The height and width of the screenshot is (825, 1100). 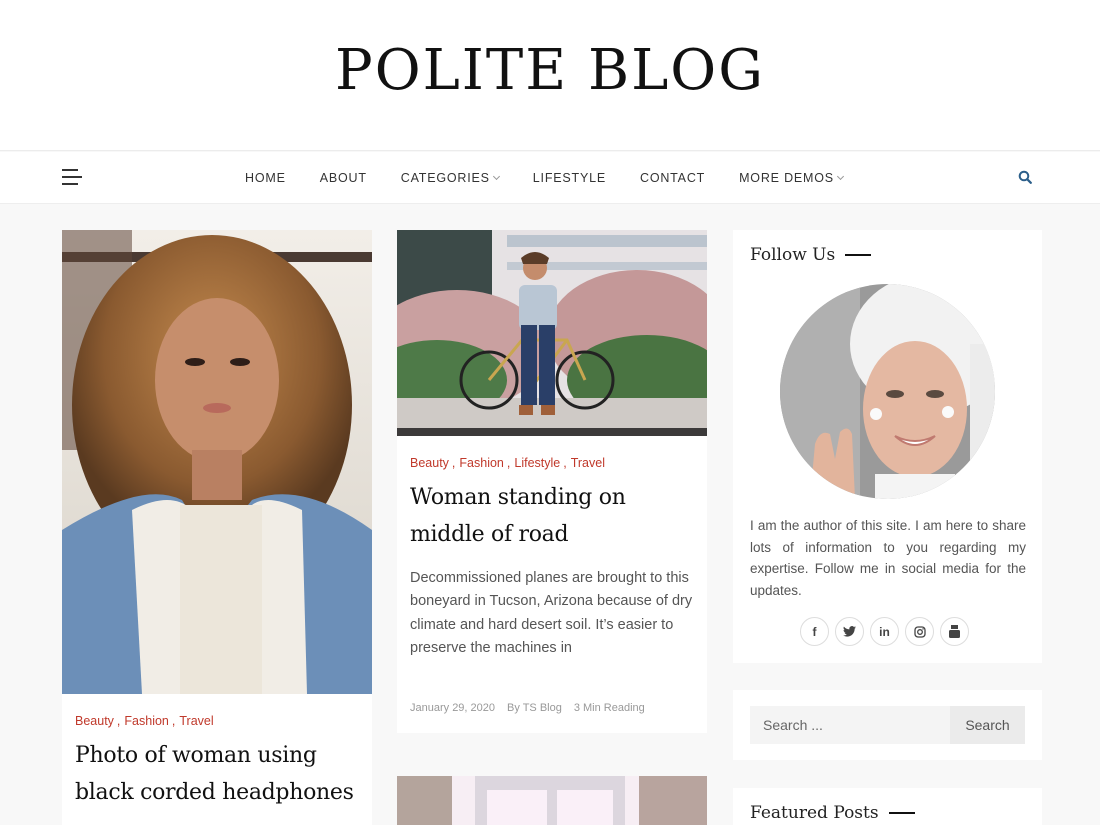 I want to click on nav-item-label: MORE DEMOS, so click(x=786, y=178).